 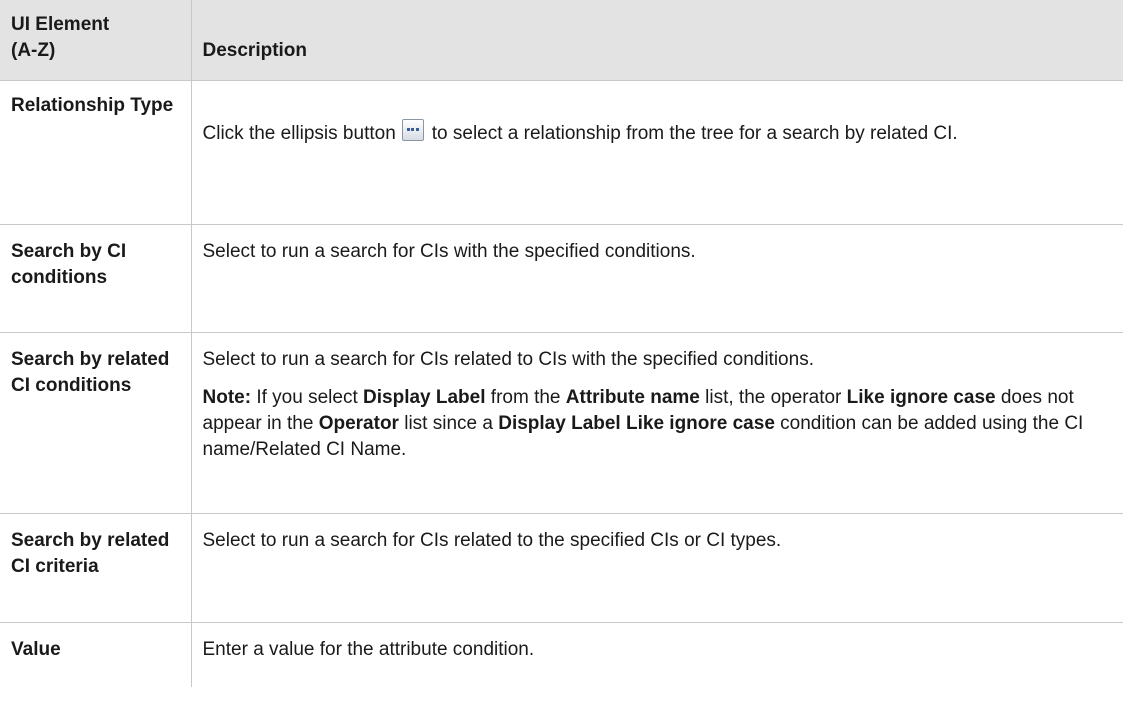 What do you see at coordinates (95, 568) in the screenshot?
I see `row-element-name: Search by related CI criteria` at bounding box center [95, 568].